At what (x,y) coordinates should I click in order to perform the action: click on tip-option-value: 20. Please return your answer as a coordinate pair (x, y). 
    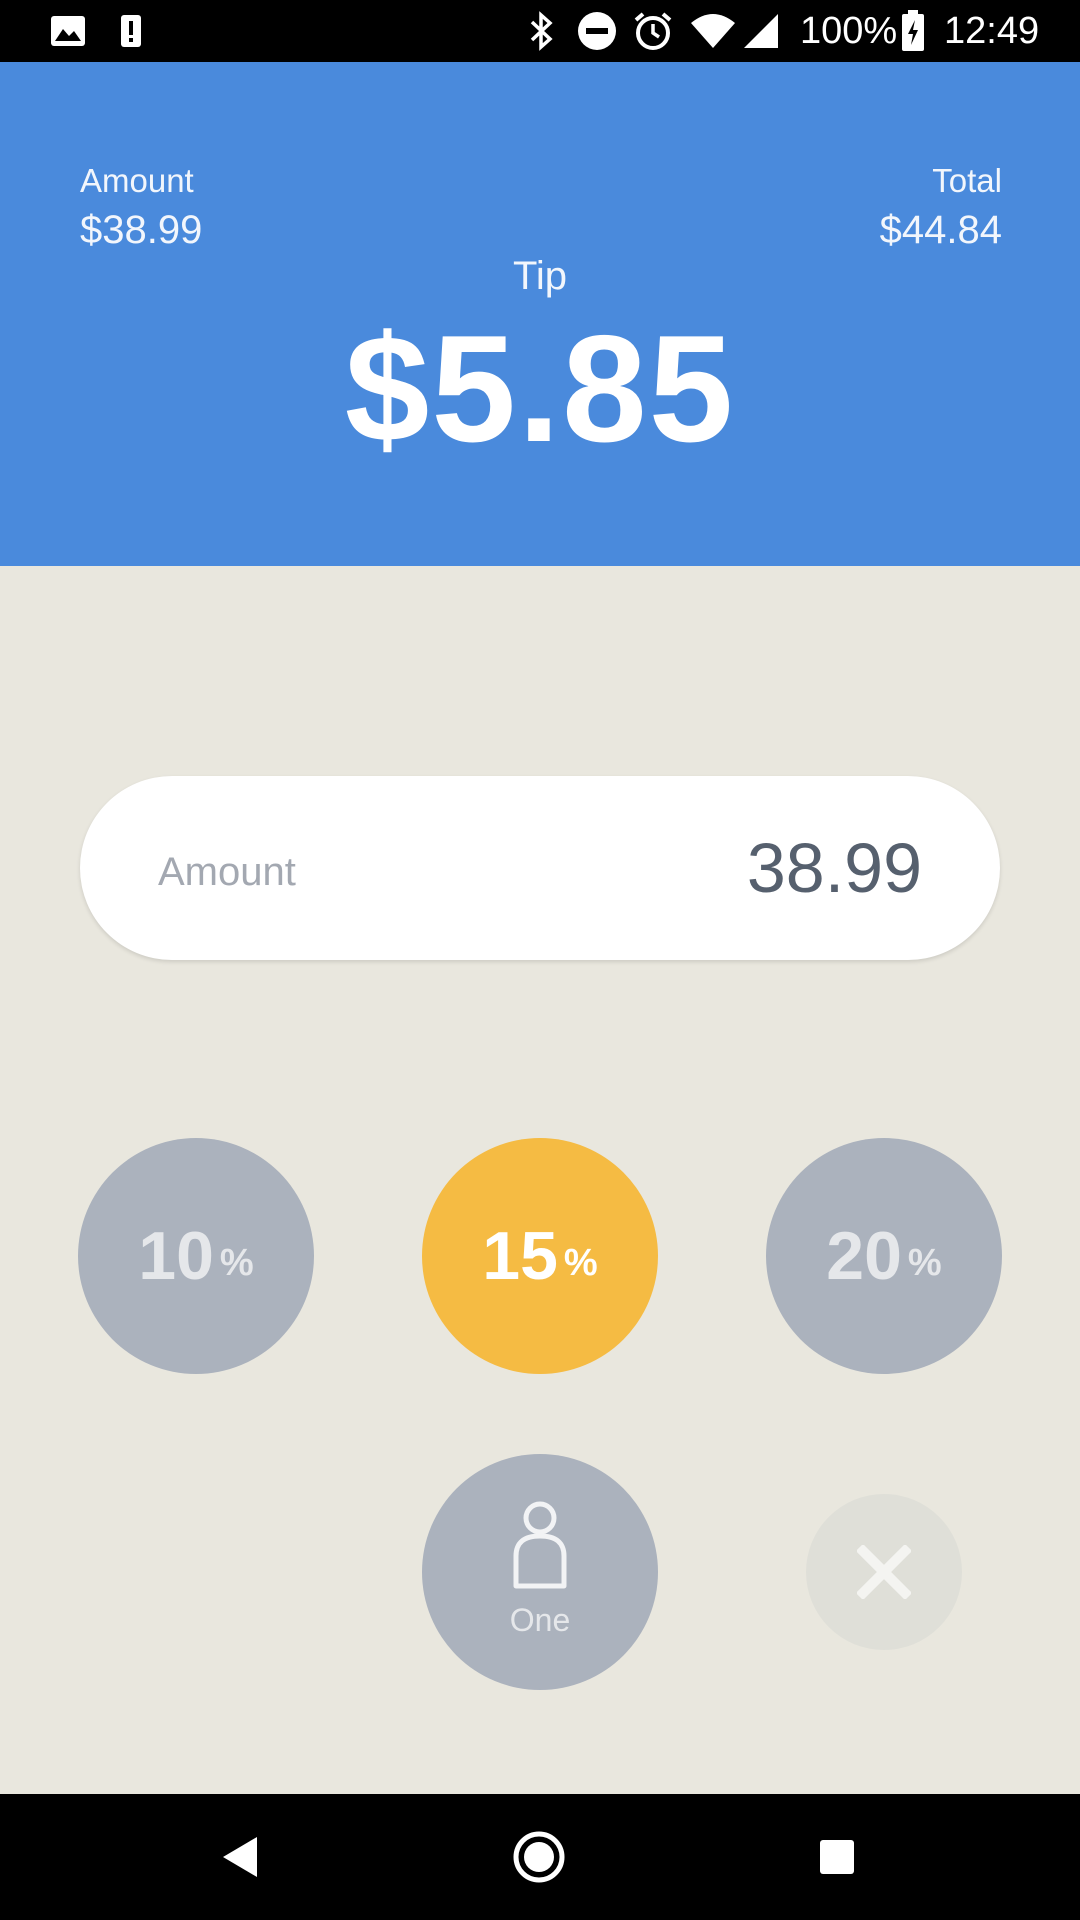
    Looking at the image, I should click on (864, 1256).